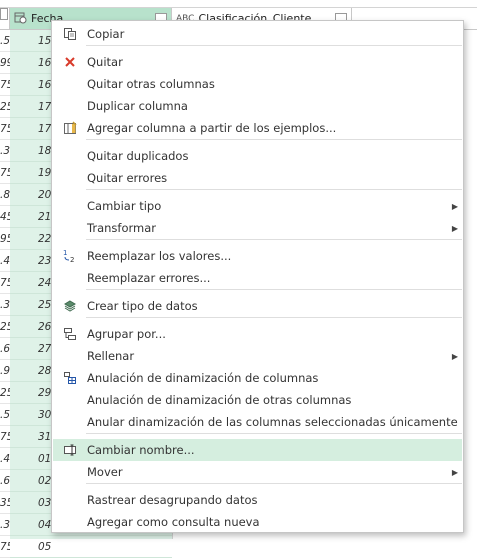  I want to click on menu-item-label: Quitar, so click(105, 62).